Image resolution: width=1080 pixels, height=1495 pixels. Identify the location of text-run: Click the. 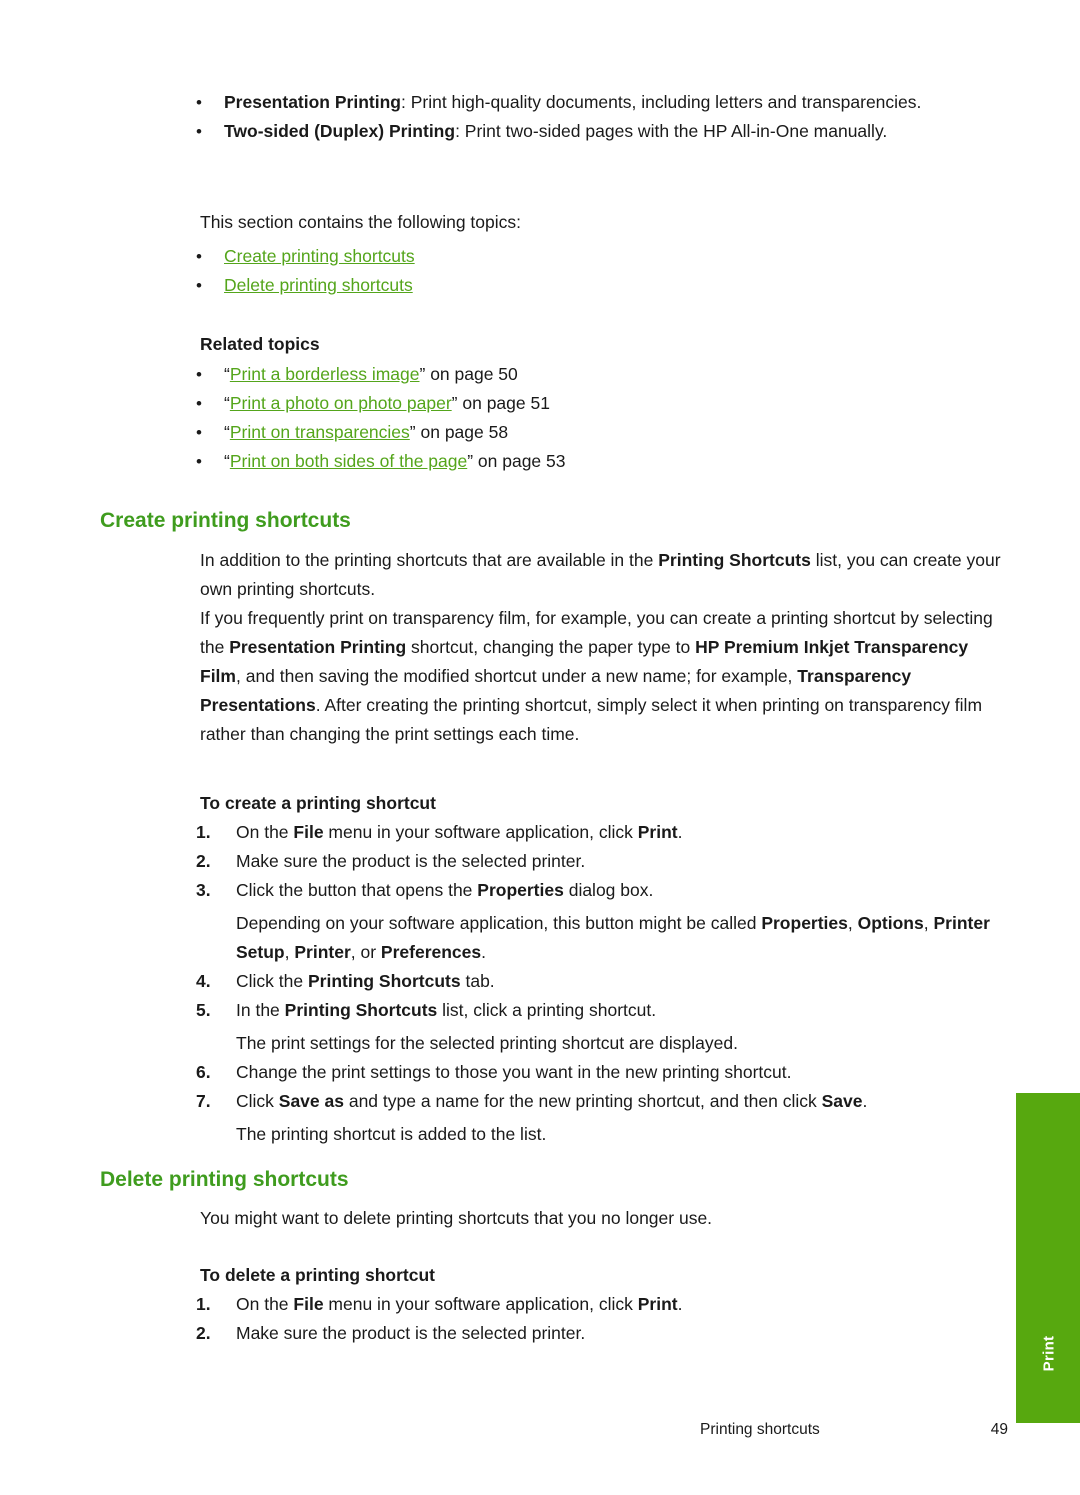
(272, 981).